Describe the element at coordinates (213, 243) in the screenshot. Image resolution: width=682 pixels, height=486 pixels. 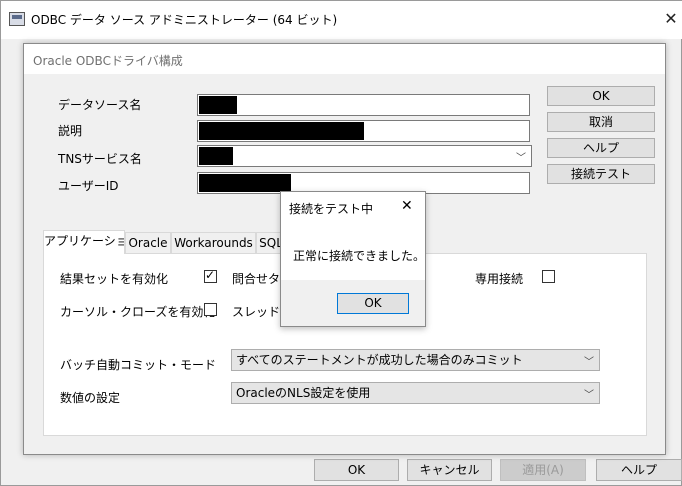
I see `tab-workarounds: Workarounds` at that location.